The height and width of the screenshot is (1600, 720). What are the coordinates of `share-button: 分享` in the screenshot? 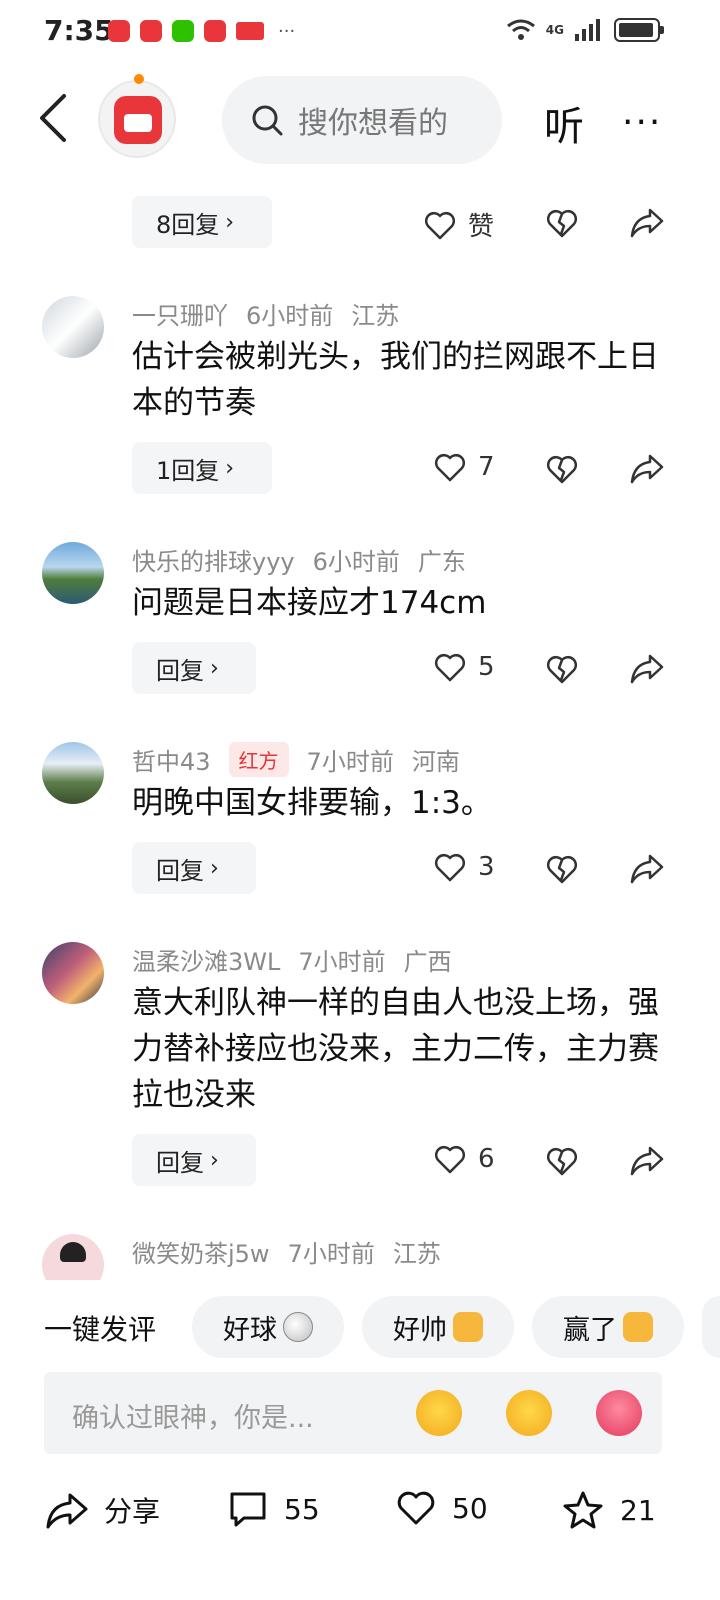 It's located at (103, 1510).